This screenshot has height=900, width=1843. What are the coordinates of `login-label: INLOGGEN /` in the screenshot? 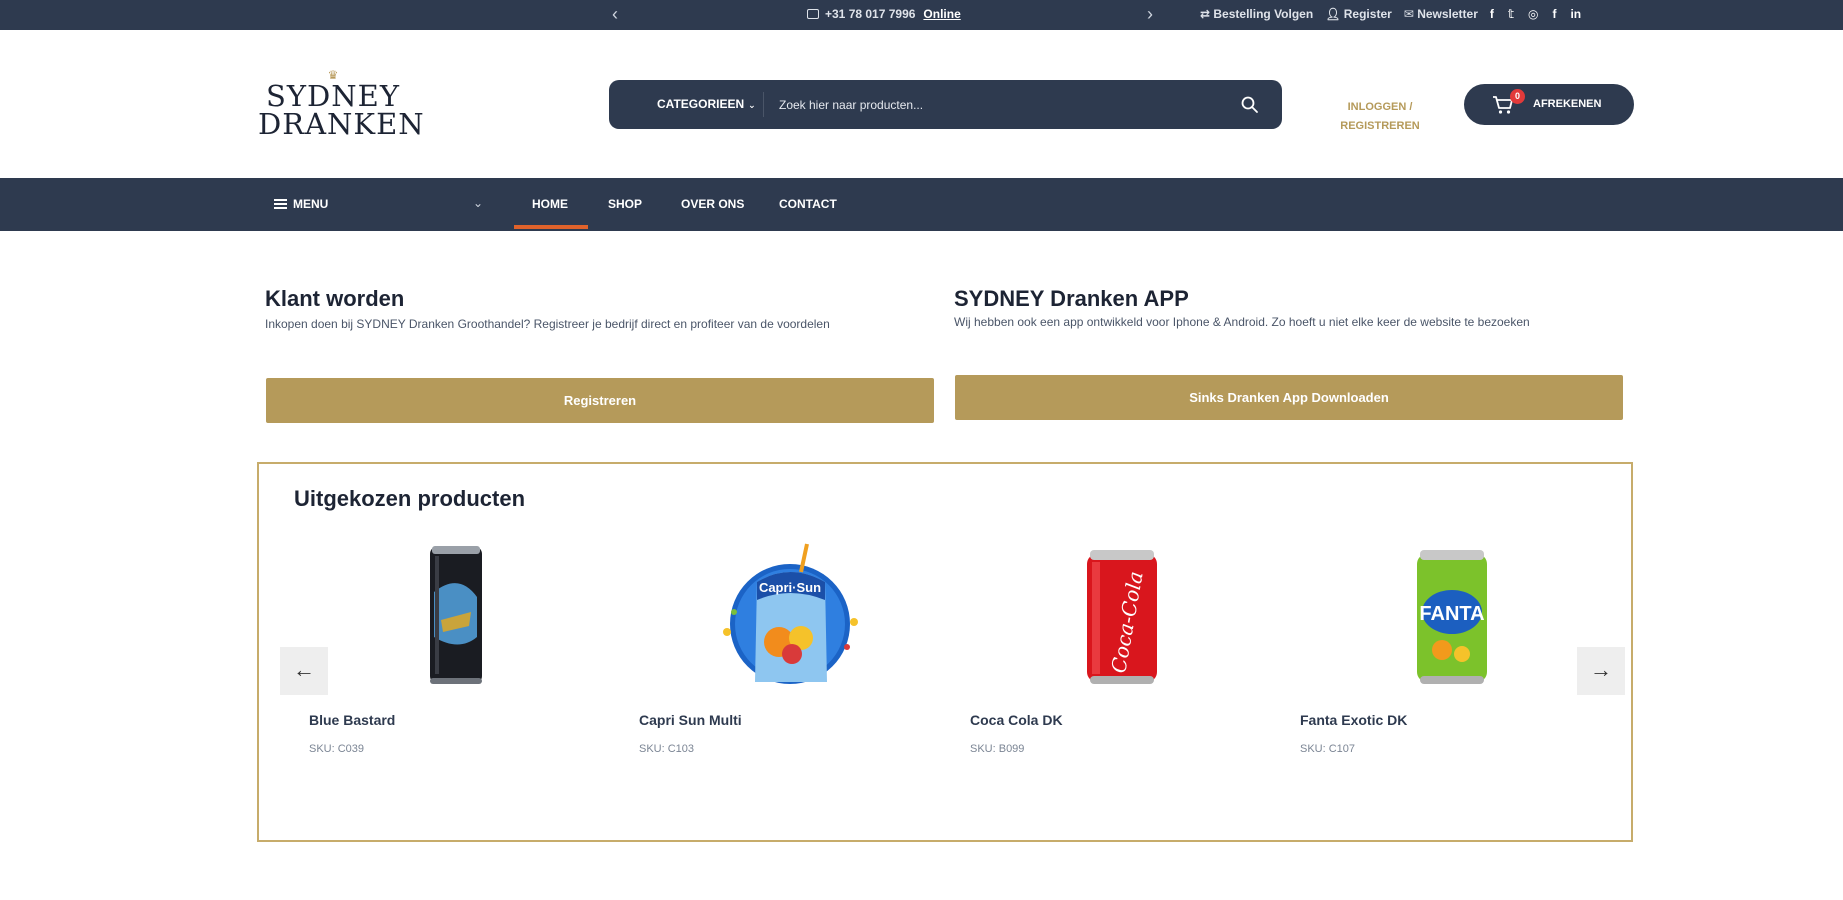 It's located at (1380, 107).